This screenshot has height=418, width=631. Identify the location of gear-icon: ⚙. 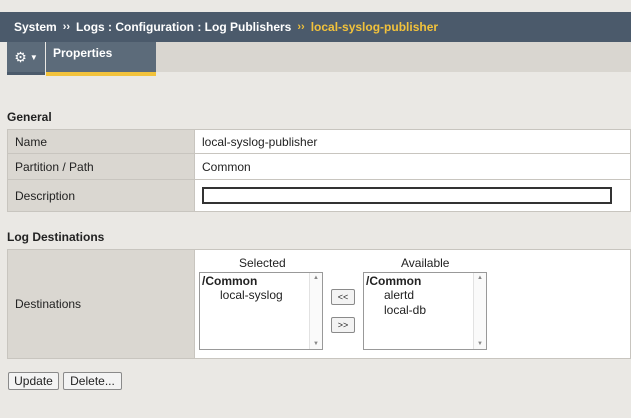
(20, 56).